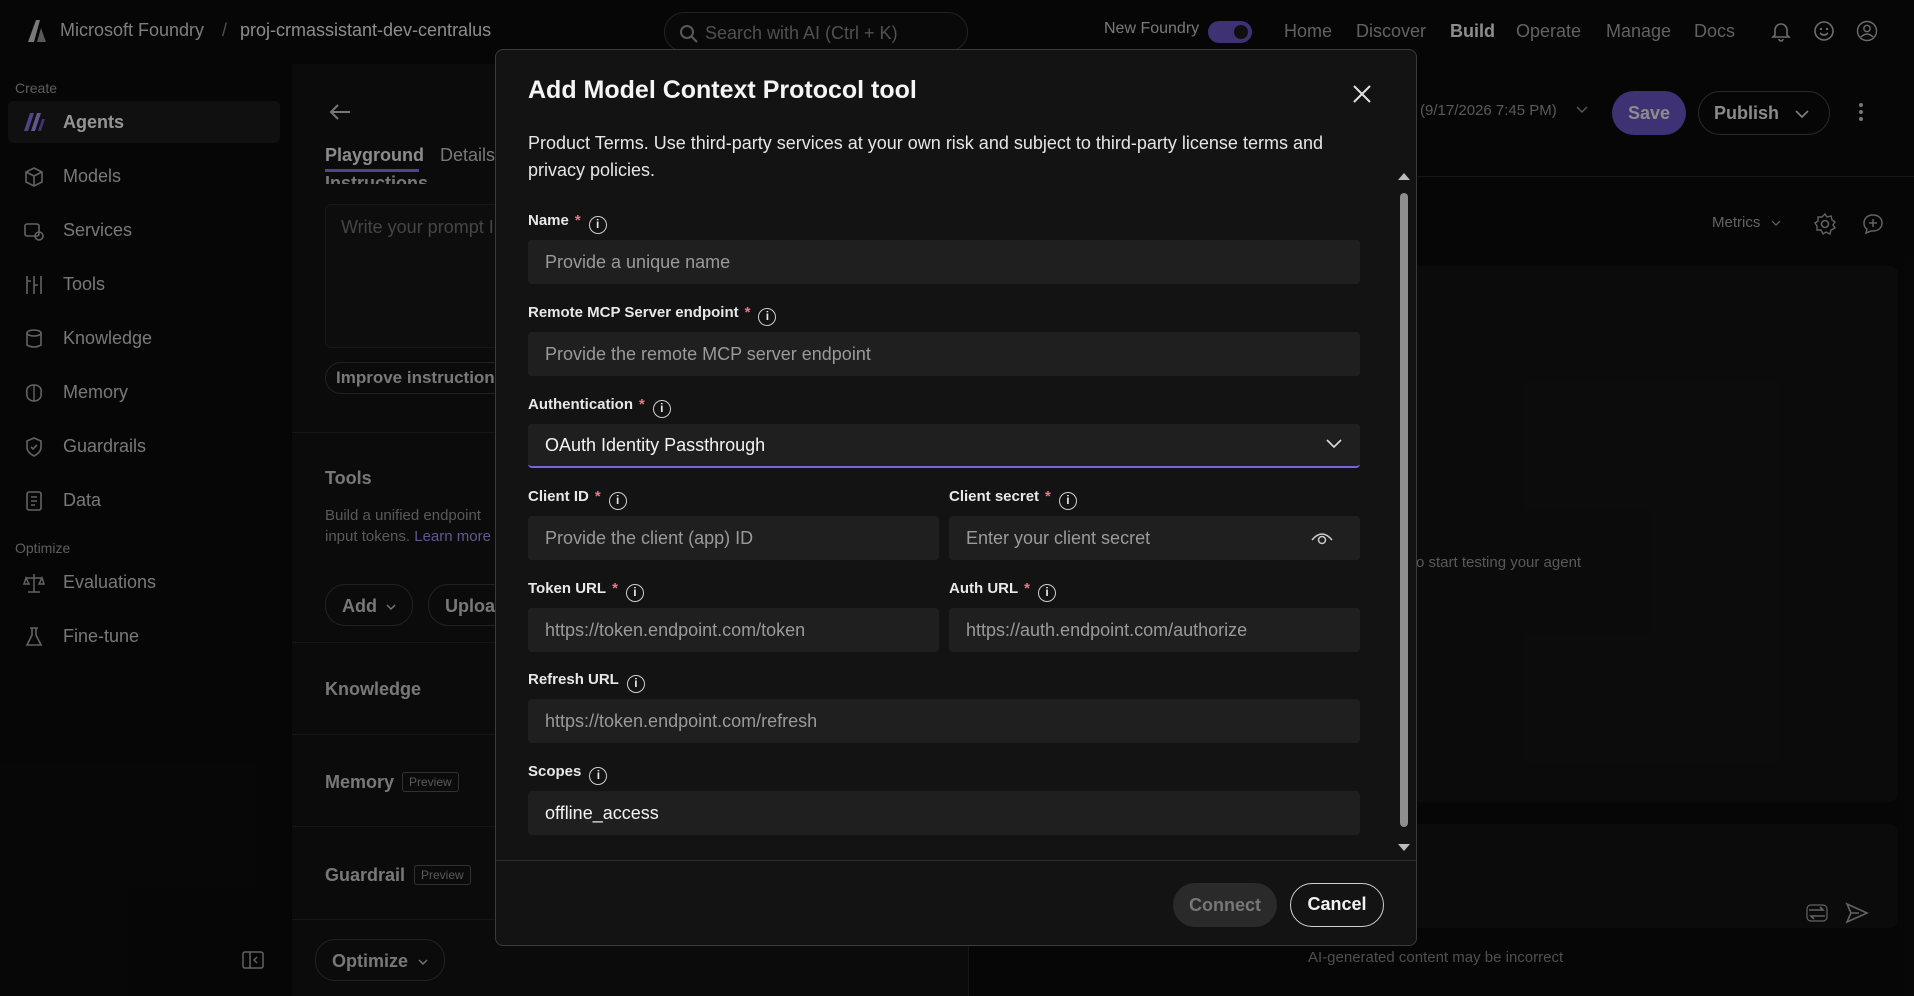  I want to click on divider, so click(956, 860).